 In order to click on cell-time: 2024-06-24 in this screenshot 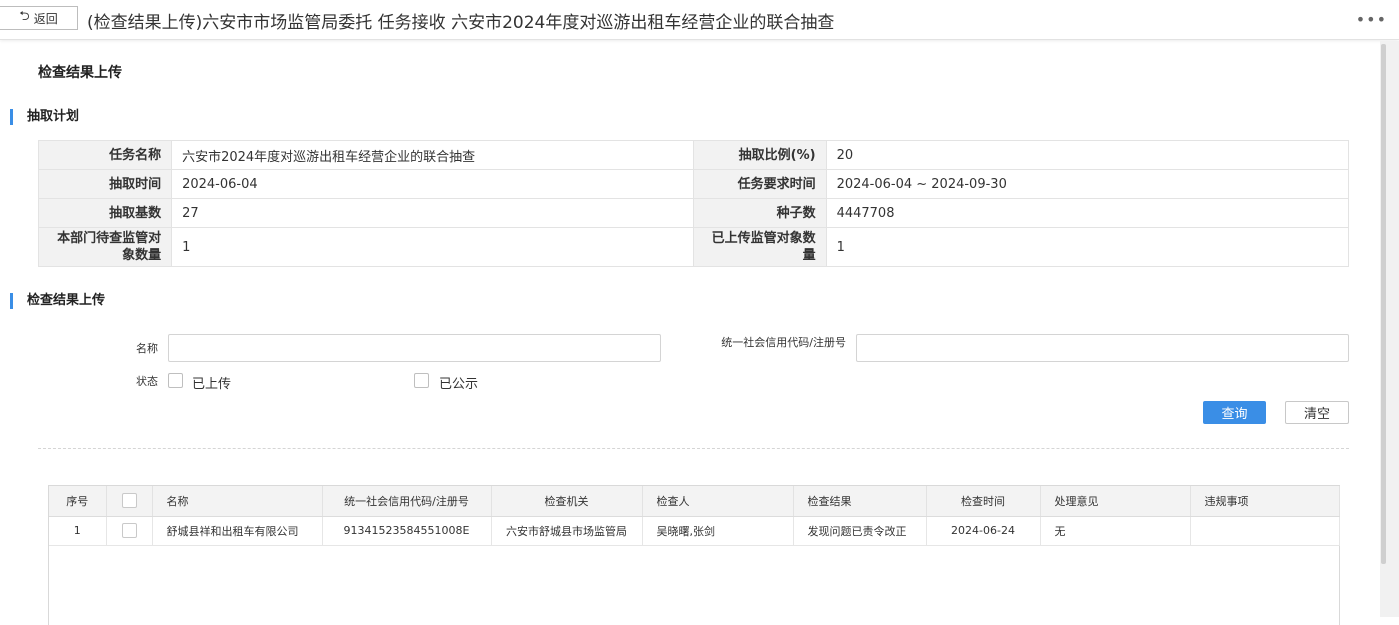, I will do `click(983, 531)`.